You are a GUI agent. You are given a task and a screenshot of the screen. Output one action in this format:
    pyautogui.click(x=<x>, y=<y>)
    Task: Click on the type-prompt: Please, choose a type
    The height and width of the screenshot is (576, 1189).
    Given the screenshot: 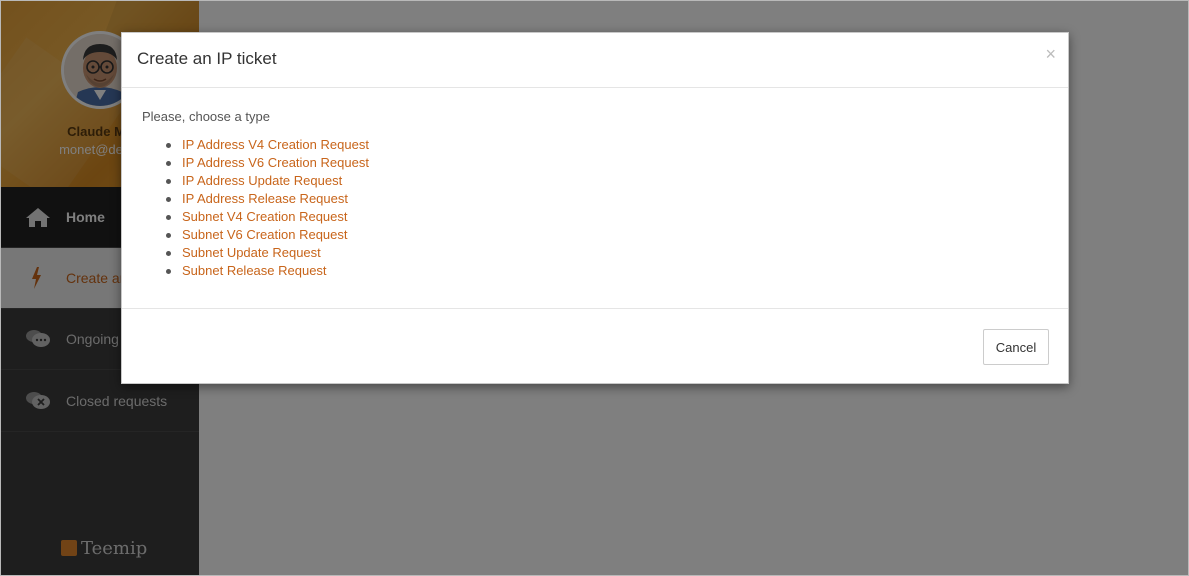 What is the action you would take?
    pyautogui.click(x=206, y=116)
    